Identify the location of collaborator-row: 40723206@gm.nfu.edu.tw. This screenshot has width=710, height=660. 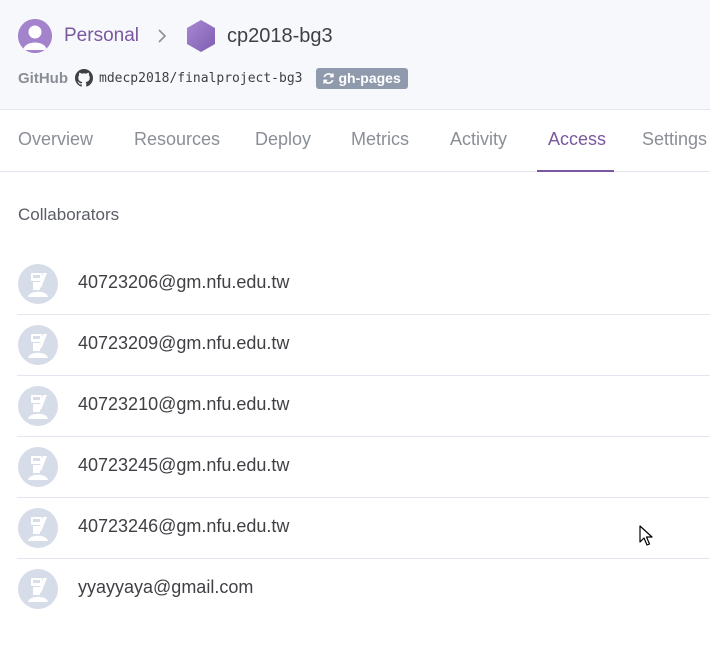
(363, 284).